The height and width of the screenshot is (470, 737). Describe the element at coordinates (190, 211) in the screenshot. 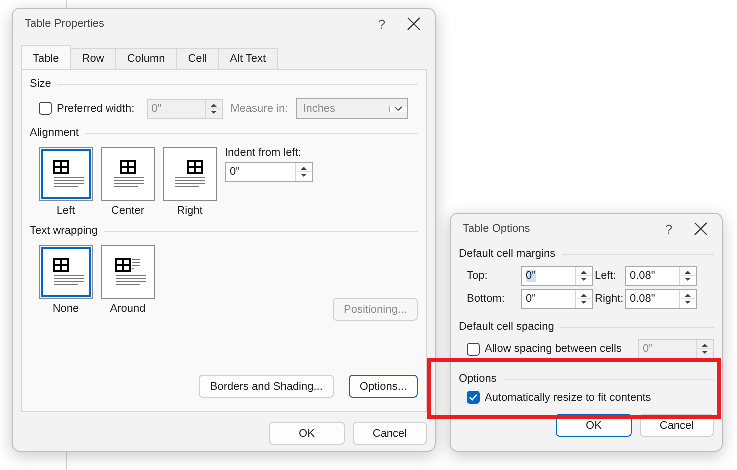

I see `option-label: Right` at that location.